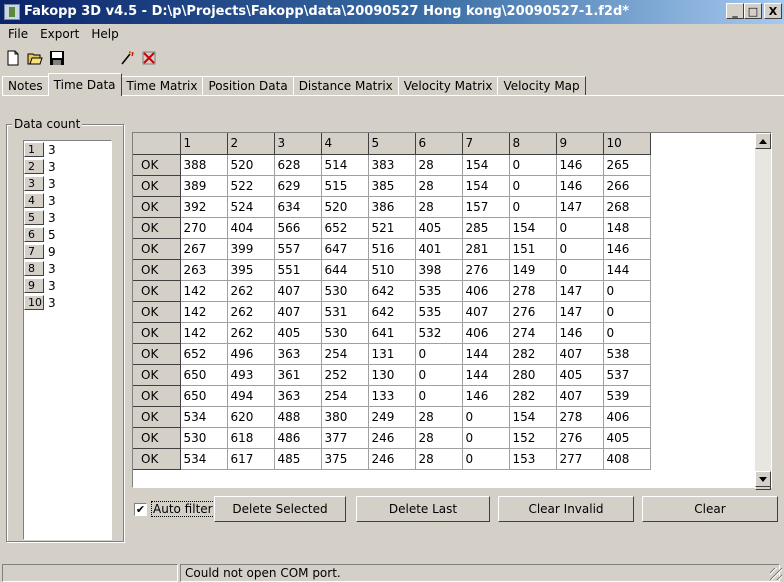 The width and height of the screenshot is (784, 582). What do you see at coordinates (67, 268) in the screenshot?
I see `data-count-row: 83` at bounding box center [67, 268].